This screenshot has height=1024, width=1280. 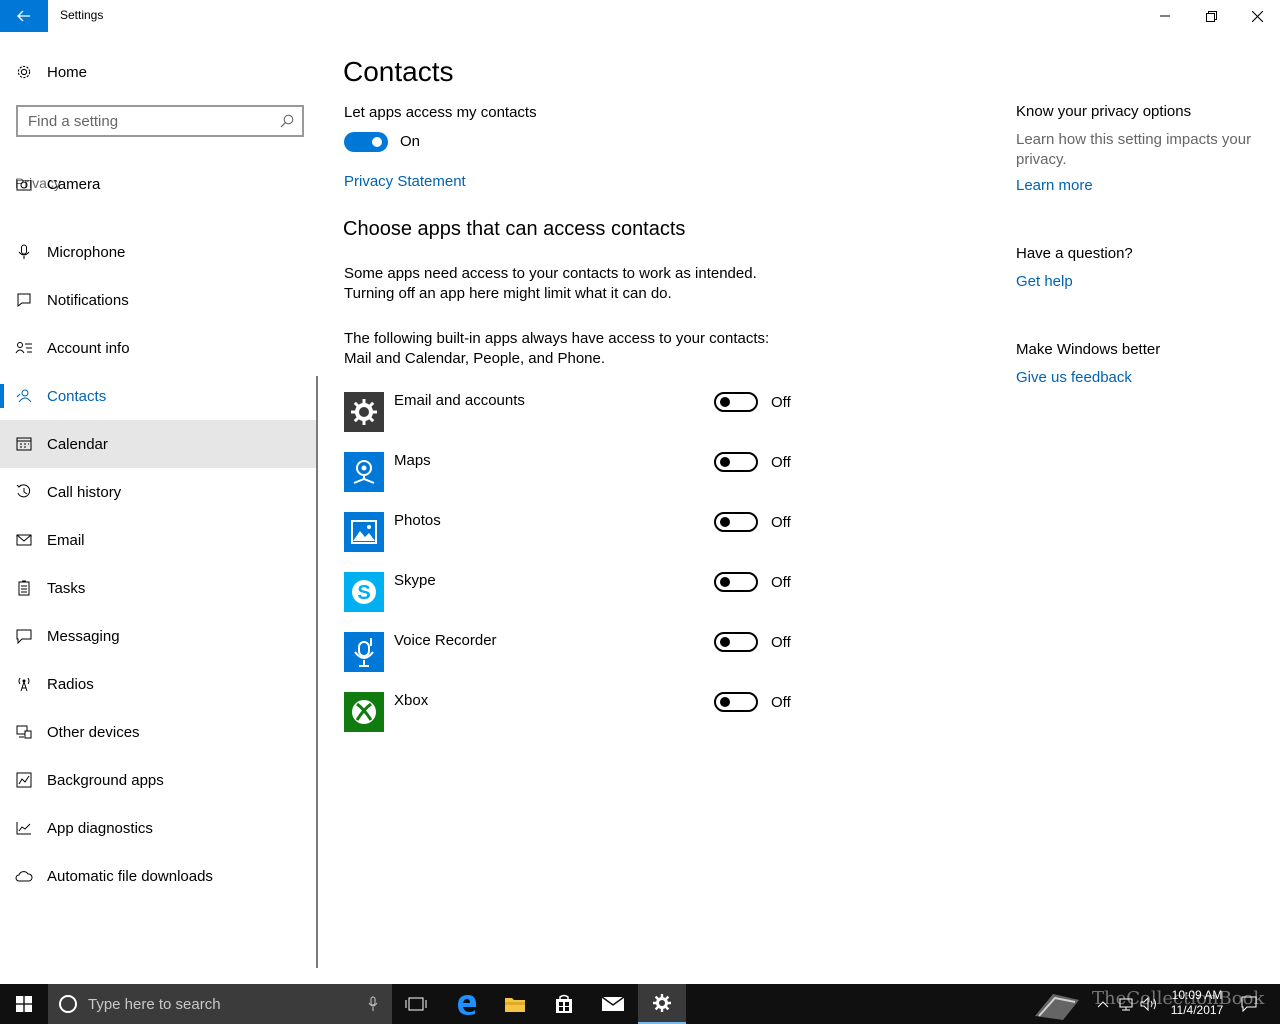 What do you see at coordinates (417, 520) in the screenshot?
I see `app-name: Photos` at bounding box center [417, 520].